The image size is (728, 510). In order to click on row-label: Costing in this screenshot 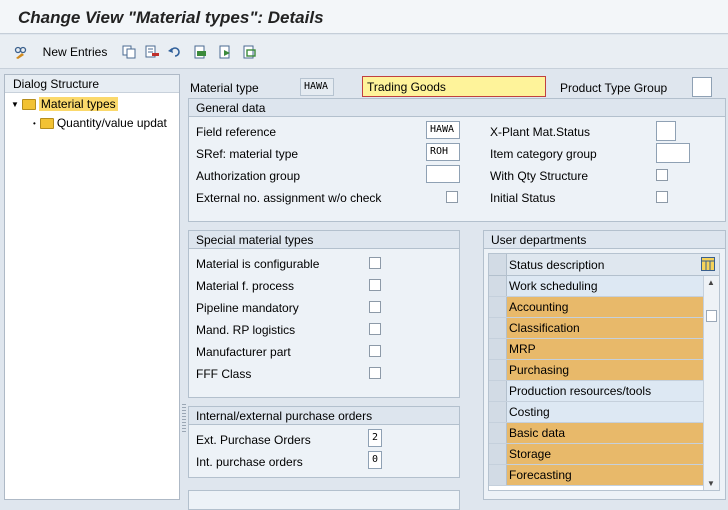, I will do `click(529, 412)`.